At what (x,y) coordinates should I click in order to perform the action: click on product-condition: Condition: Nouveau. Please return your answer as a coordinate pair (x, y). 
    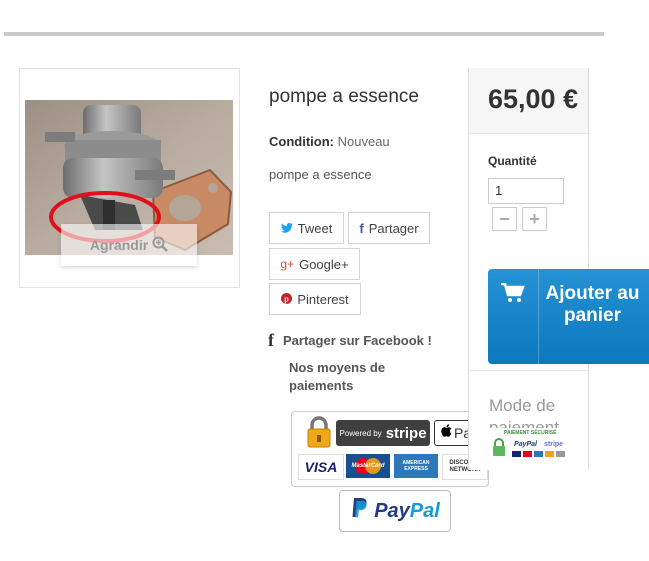
    Looking at the image, I should click on (329, 141).